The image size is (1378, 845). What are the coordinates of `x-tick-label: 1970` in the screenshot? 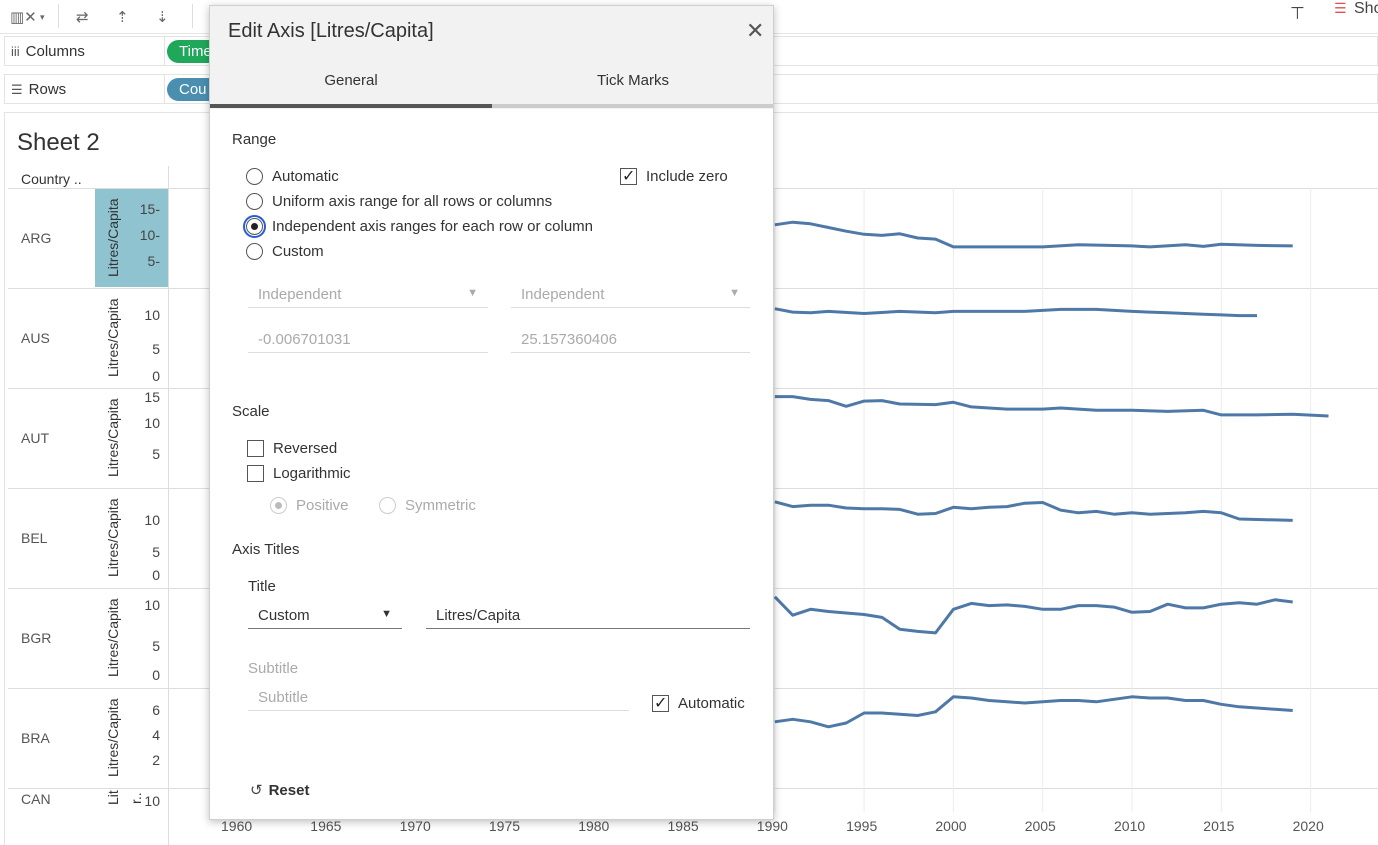 It's located at (415, 826).